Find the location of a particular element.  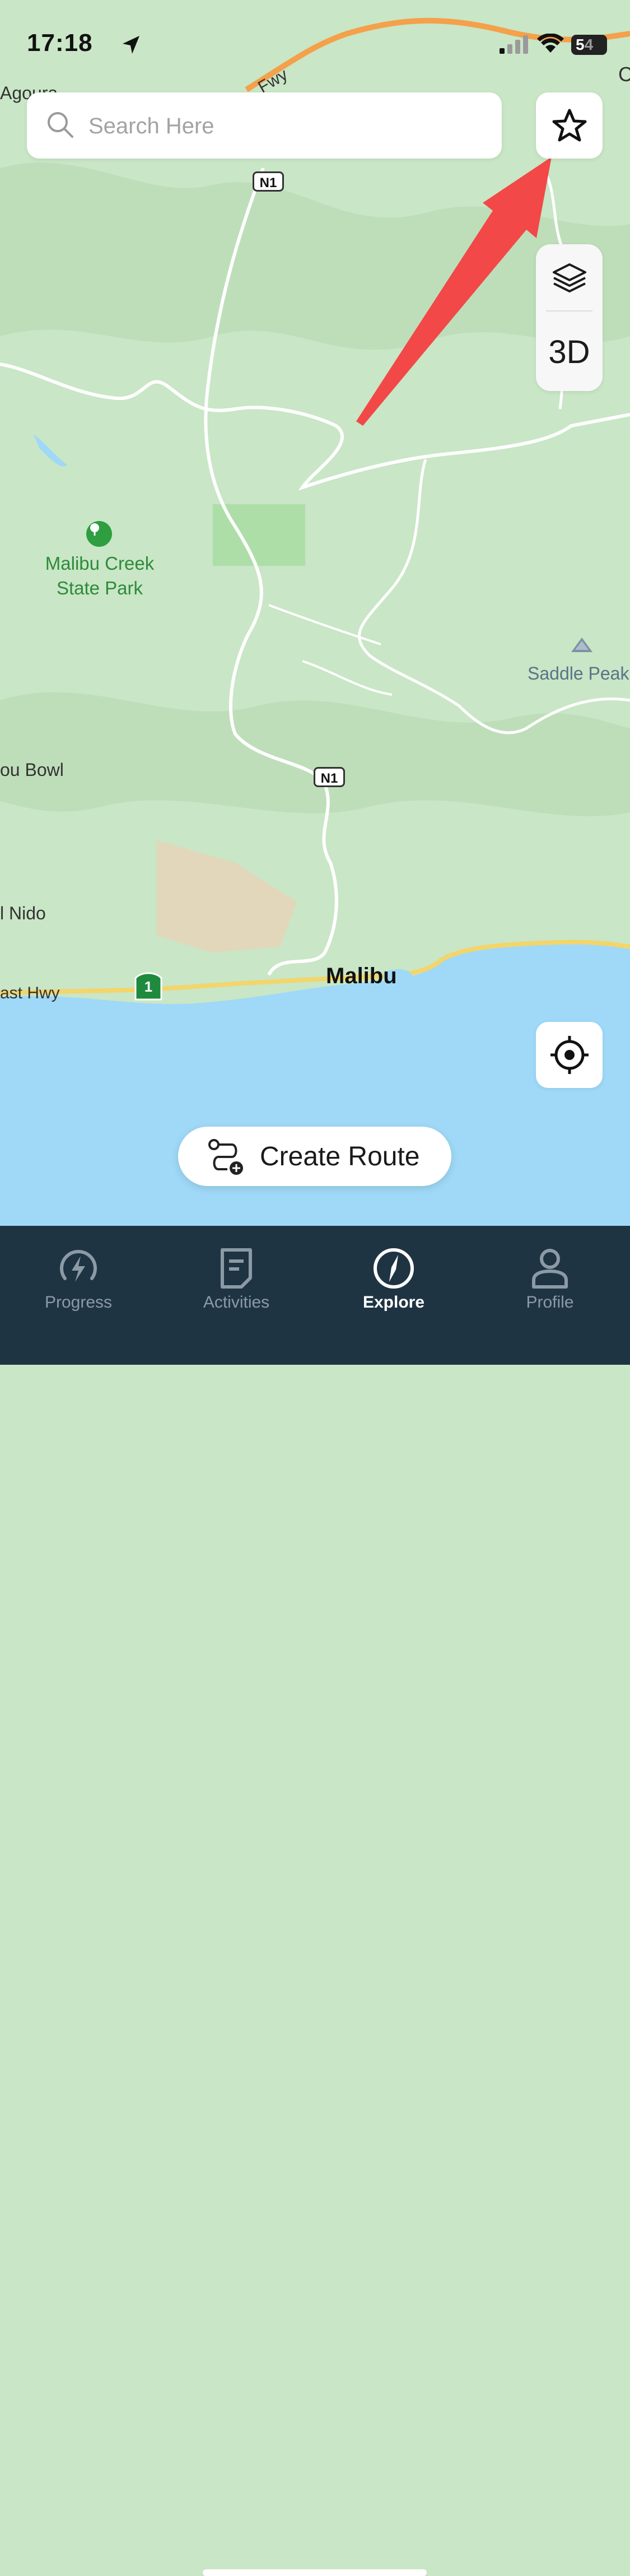

status-time: 17:18 is located at coordinates (60, 43).